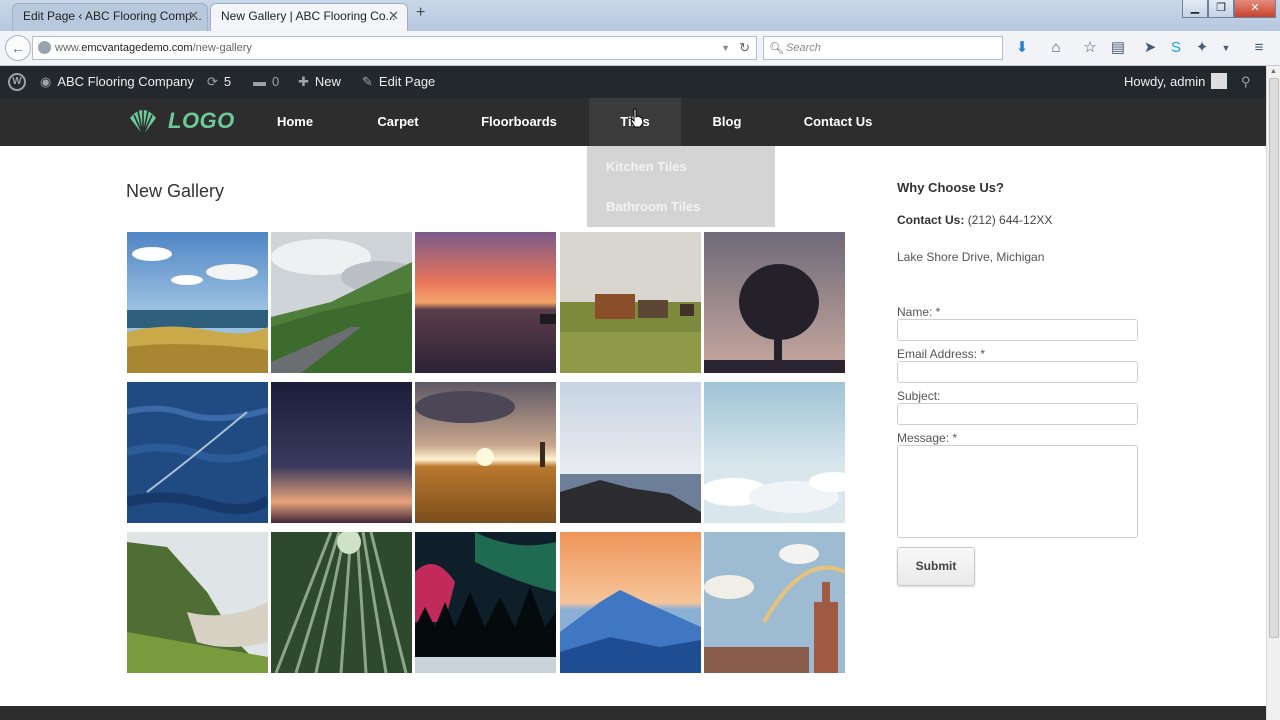 The height and width of the screenshot is (720, 1280). What do you see at coordinates (227, 81) in the screenshot?
I see `updates-count: 5` at bounding box center [227, 81].